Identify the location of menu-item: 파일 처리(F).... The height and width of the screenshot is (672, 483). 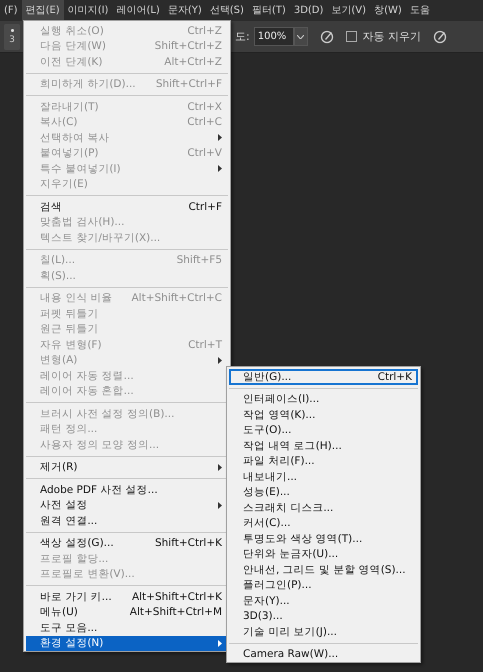
(323, 461).